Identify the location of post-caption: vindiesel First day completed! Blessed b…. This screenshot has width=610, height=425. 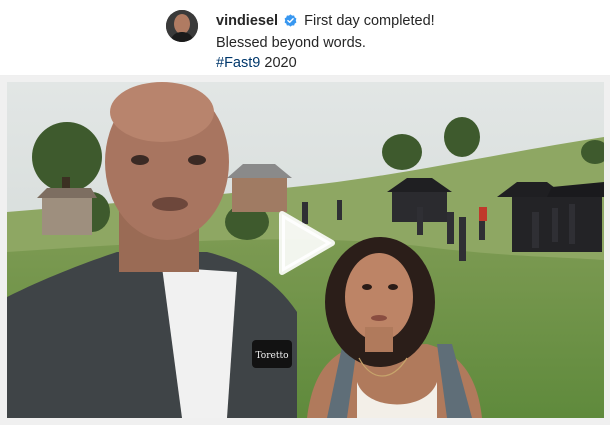
(406, 42).